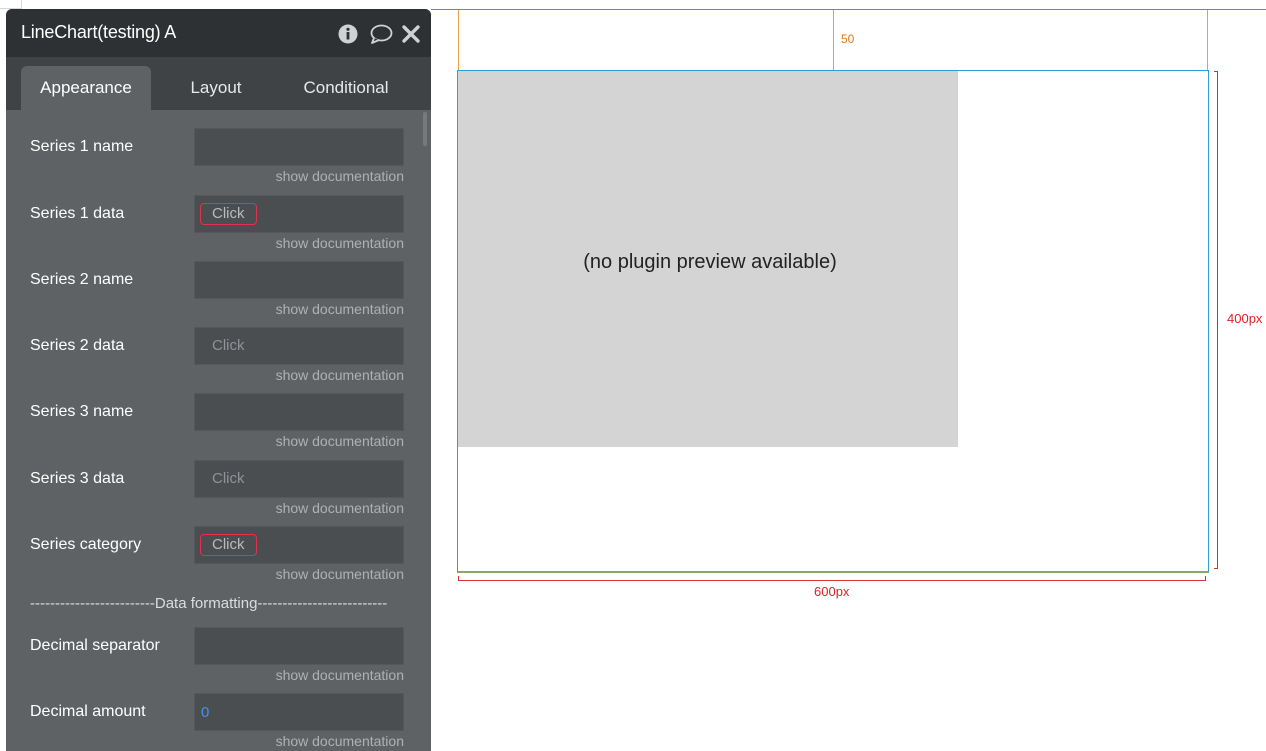 The width and height of the screenshot is (1266, 751). I want to click on series-3-data-label: Series 3 data, so click(77, 478).